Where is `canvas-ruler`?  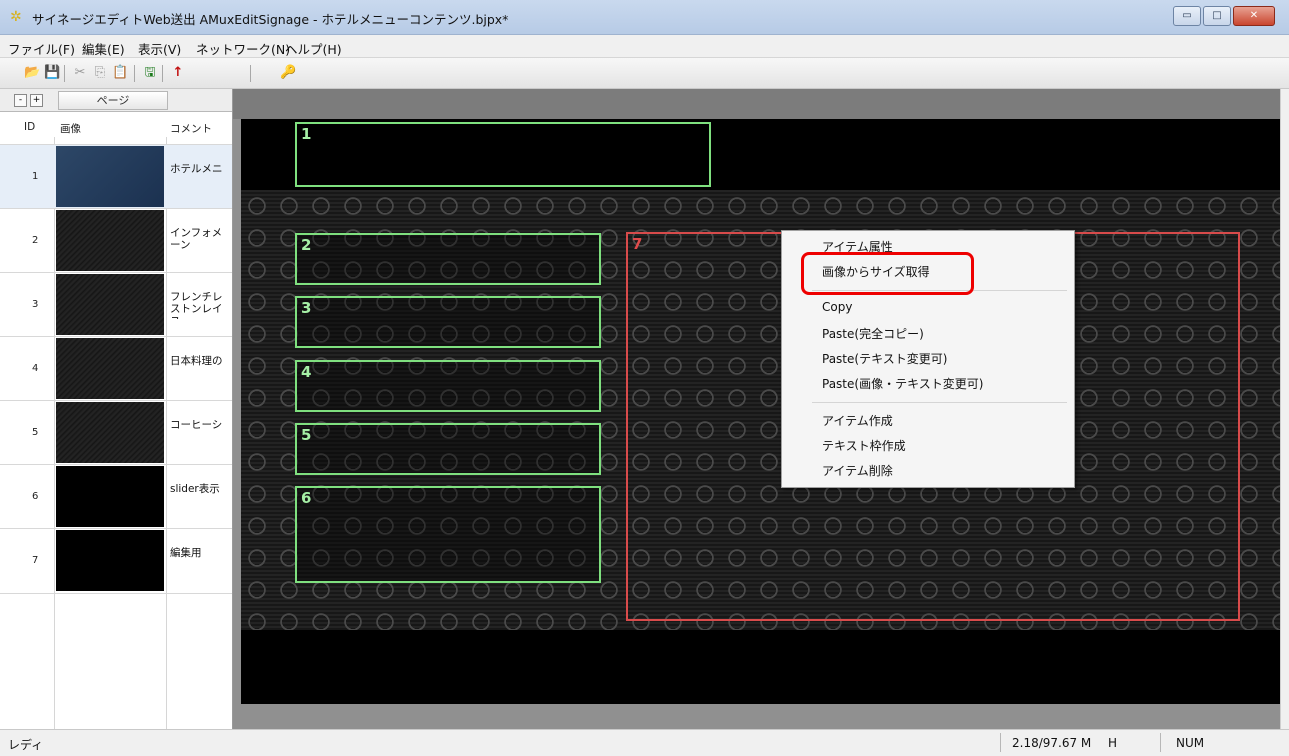
canvas-ruler is located at coordinates (756, 104).